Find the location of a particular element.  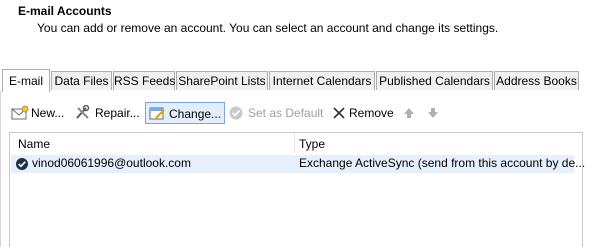

move-down-icon is located at coordinates (433, 113).